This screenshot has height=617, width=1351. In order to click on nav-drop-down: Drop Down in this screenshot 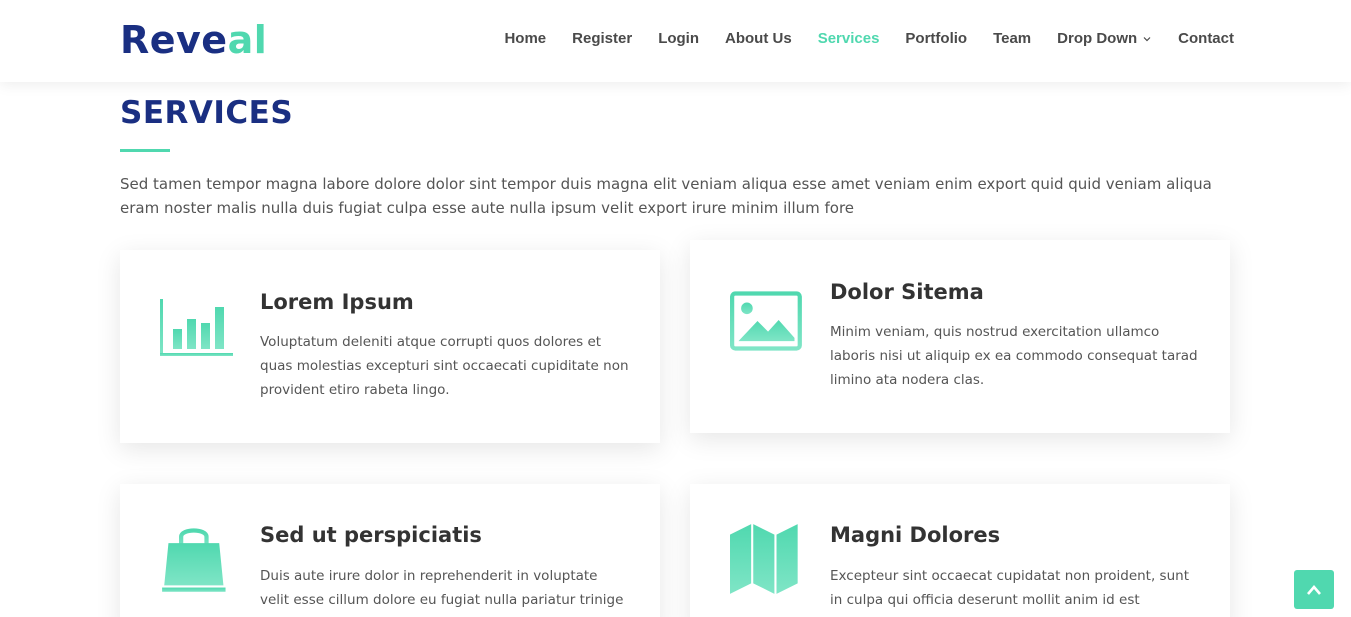, I will do `click(1104, 39)`.